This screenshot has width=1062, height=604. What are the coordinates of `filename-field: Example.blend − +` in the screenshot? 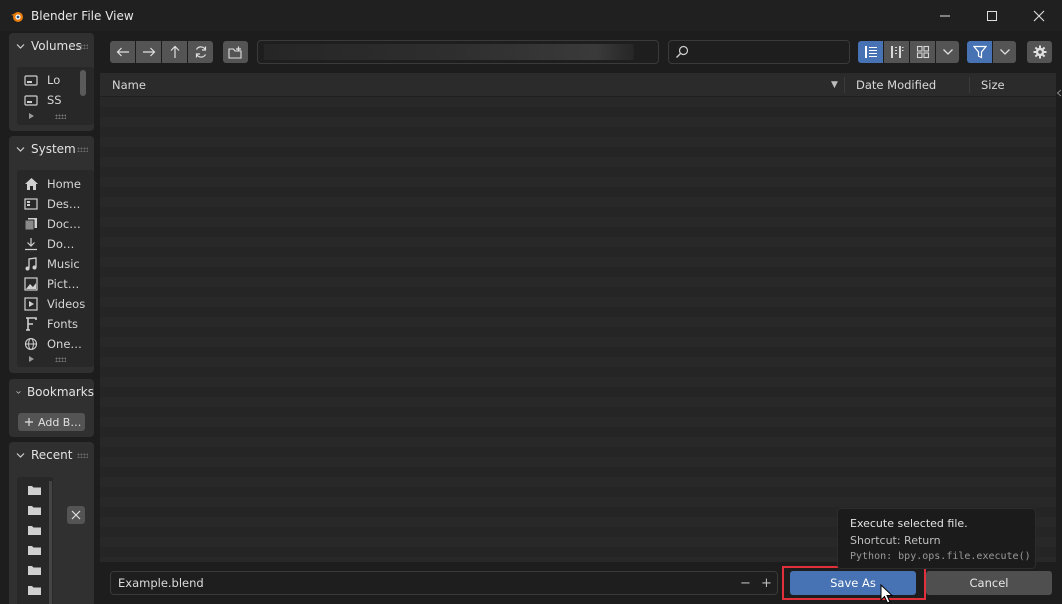 It's located at (444, 583).